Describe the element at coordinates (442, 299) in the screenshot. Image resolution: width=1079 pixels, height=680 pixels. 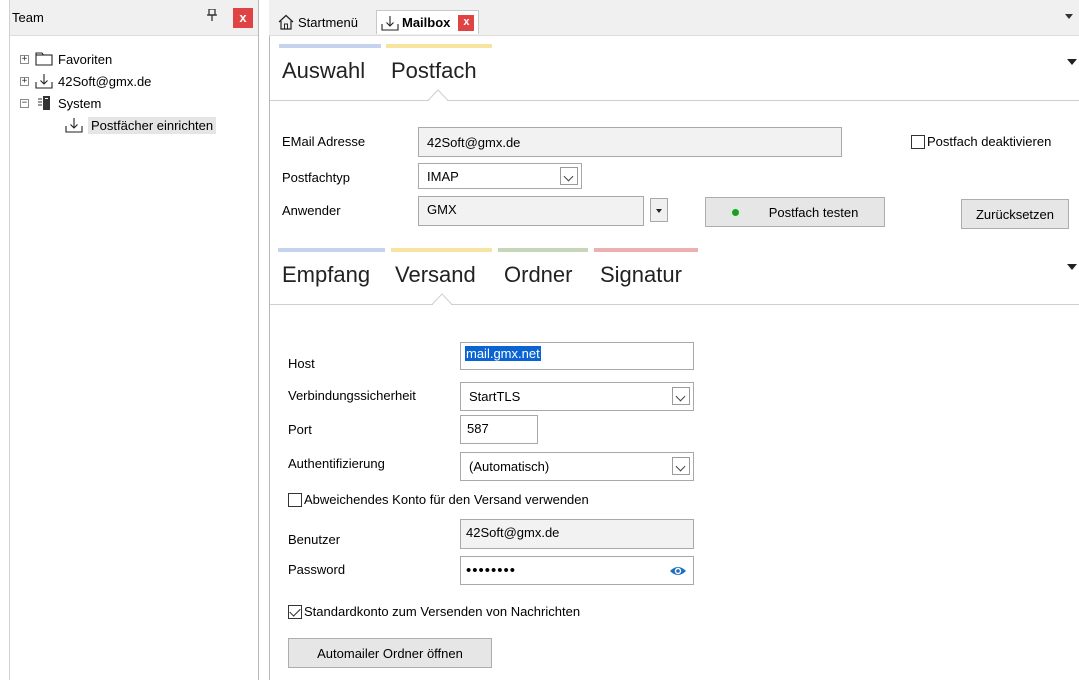
I see `active-tab-notch` at that location.